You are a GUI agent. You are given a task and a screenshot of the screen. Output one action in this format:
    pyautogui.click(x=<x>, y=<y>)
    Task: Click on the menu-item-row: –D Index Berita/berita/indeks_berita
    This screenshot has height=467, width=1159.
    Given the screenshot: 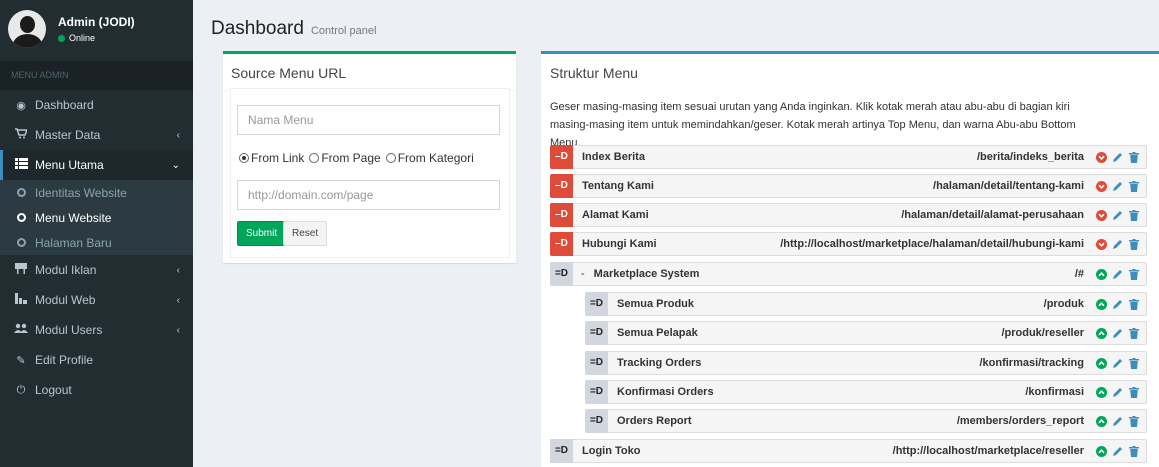 What is the action you would take?
    pyautogui.click(x=848, y=156)
    